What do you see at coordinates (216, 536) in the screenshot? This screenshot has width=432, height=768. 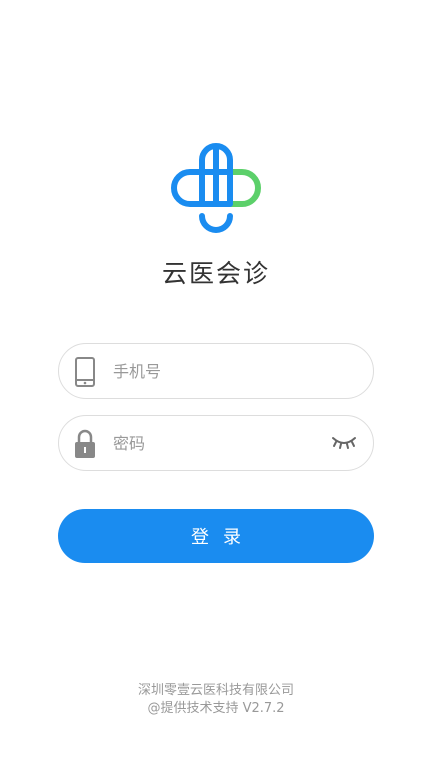 I see `login-button: 登录` at bounding box center [216, 536].